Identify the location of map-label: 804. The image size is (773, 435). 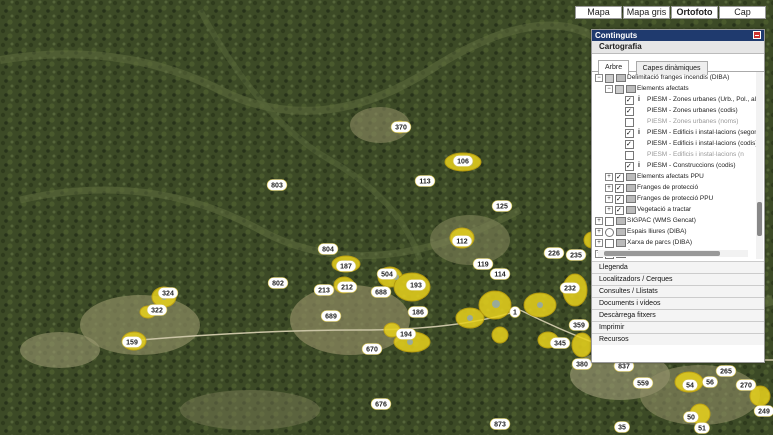
(328, 249).